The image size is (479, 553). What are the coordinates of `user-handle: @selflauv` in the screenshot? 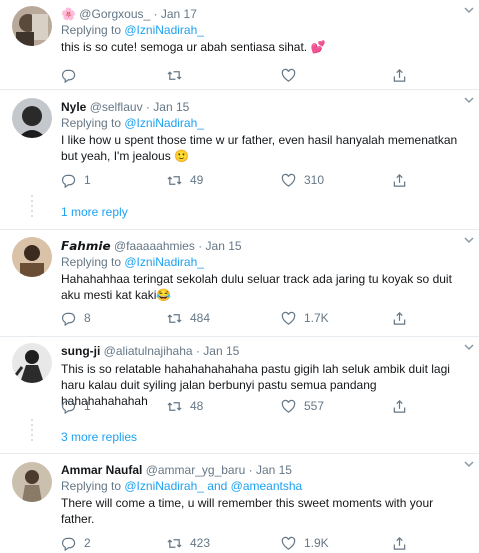 It's located at (116, 107).